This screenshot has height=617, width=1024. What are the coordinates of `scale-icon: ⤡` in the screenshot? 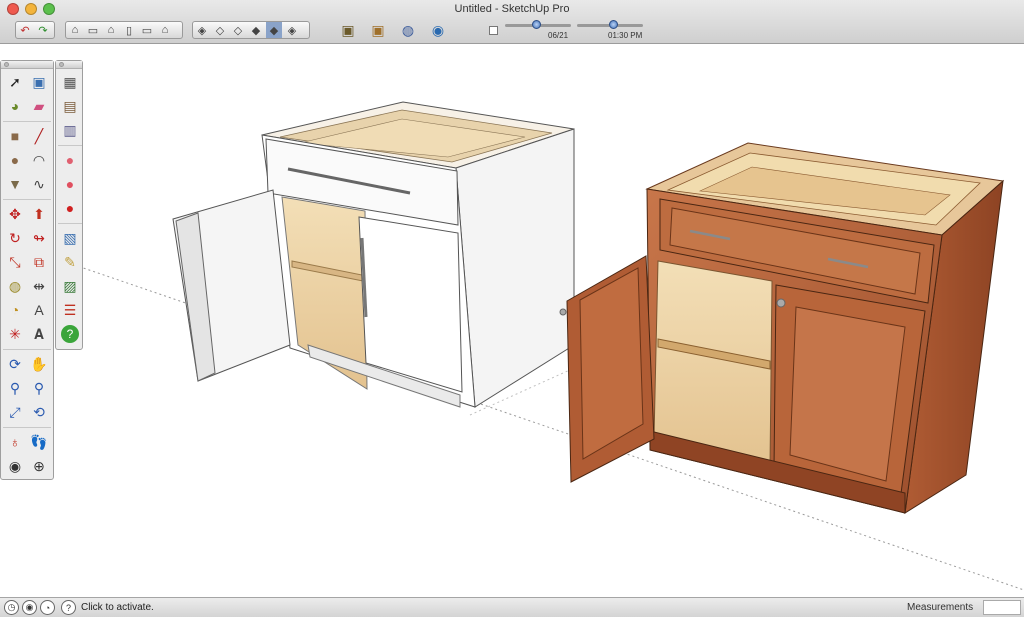 It's located at (15, 262).